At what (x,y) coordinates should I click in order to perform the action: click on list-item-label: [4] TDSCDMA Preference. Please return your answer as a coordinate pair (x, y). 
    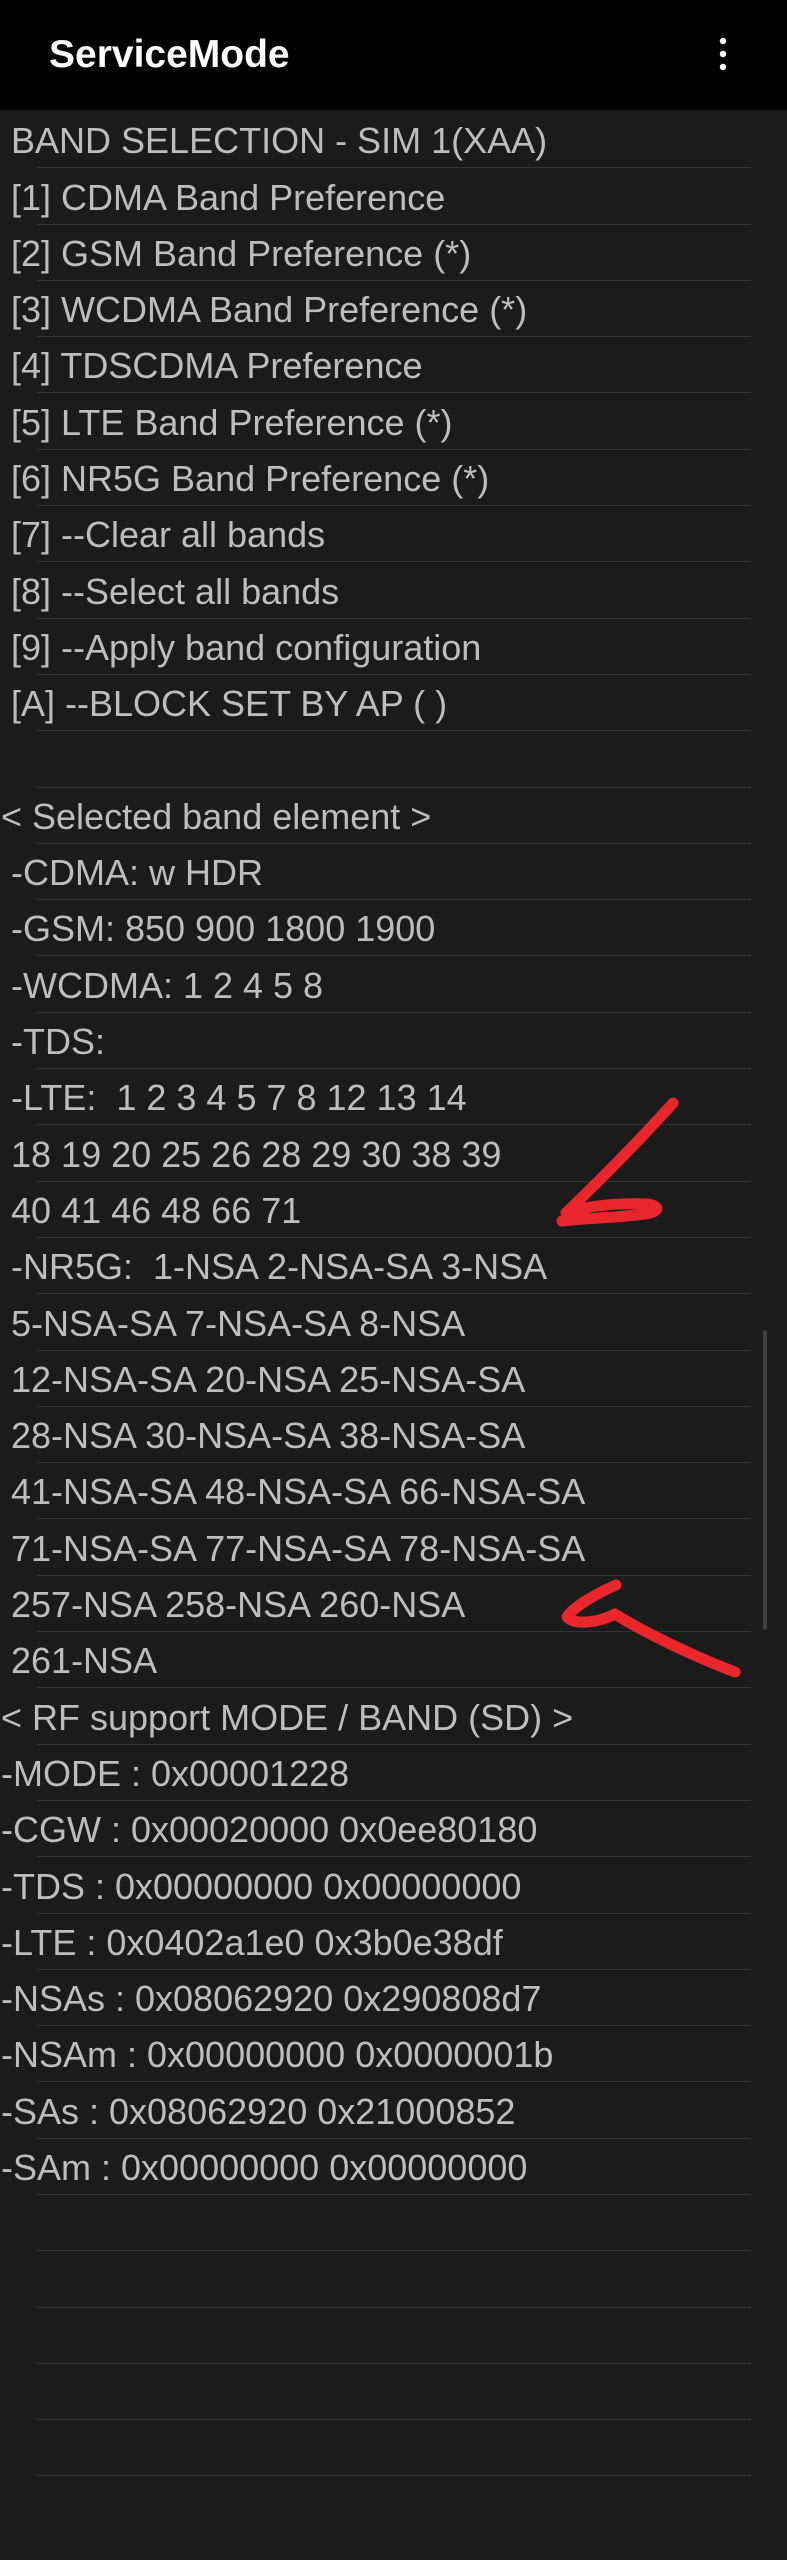
    Looking at the image, I should click on (217, 366).